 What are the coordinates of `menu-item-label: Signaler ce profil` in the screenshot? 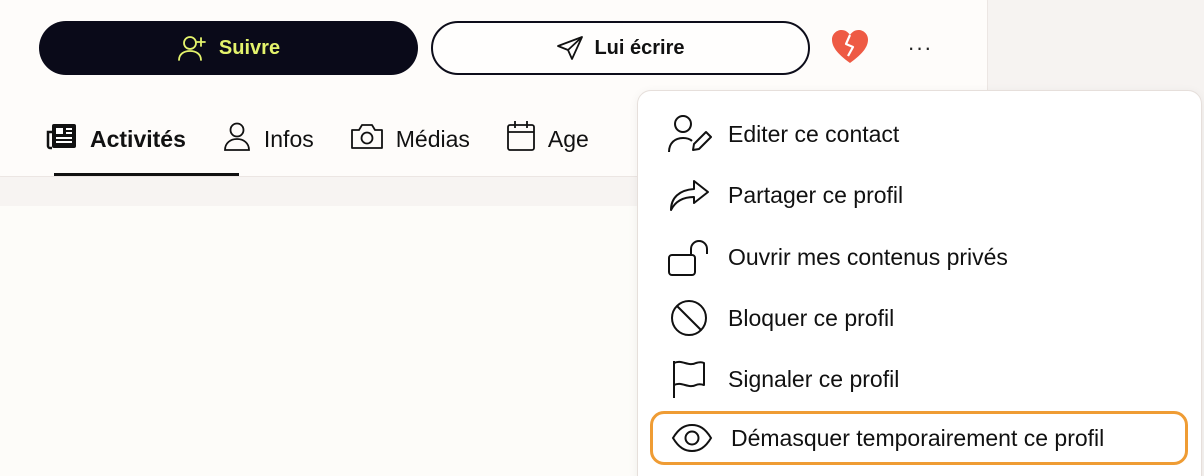 It's located at (814, 378).